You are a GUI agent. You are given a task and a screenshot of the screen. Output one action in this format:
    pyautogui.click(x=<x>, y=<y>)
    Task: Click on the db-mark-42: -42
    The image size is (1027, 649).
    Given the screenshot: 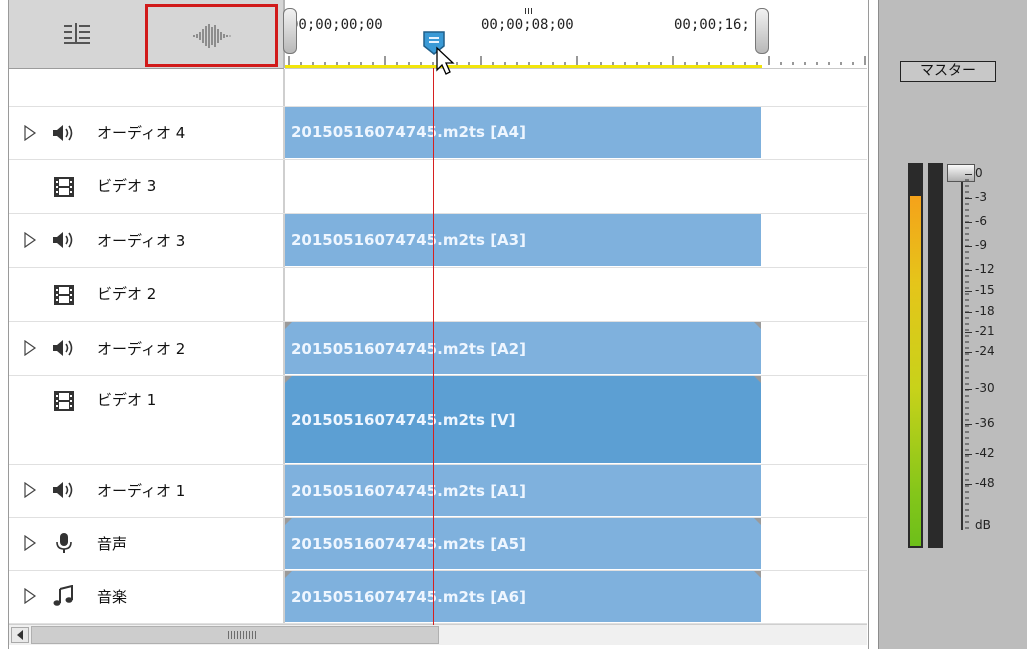 What is the action you would take?
    pyautogui.click(x=985, y=453)
    